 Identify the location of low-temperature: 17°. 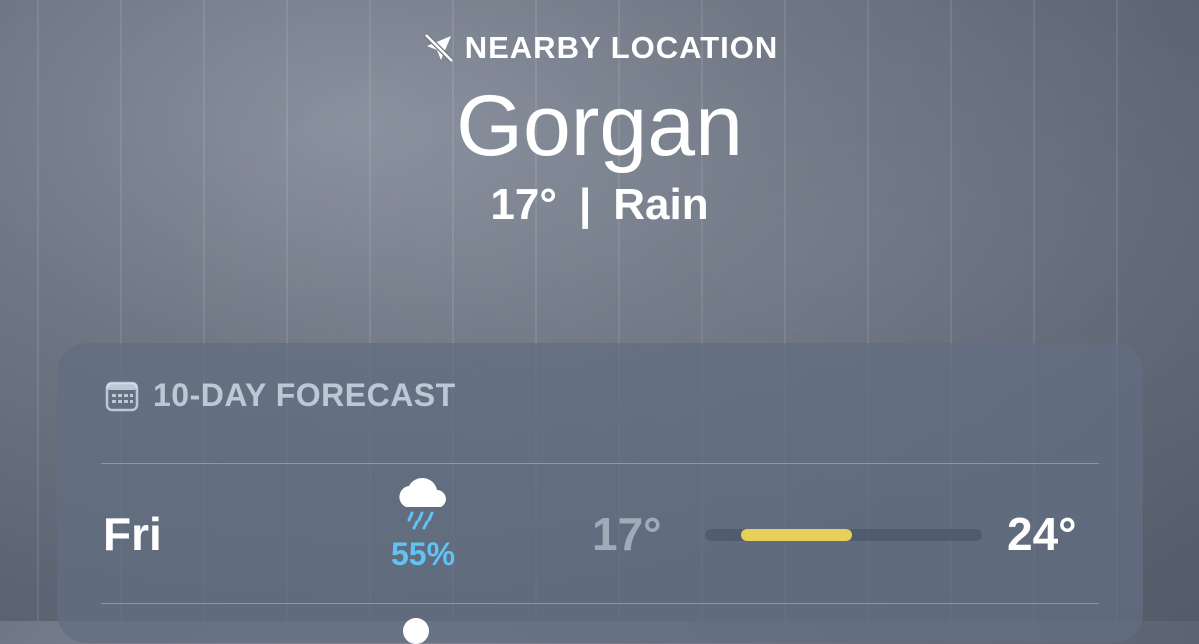
(627, 534).